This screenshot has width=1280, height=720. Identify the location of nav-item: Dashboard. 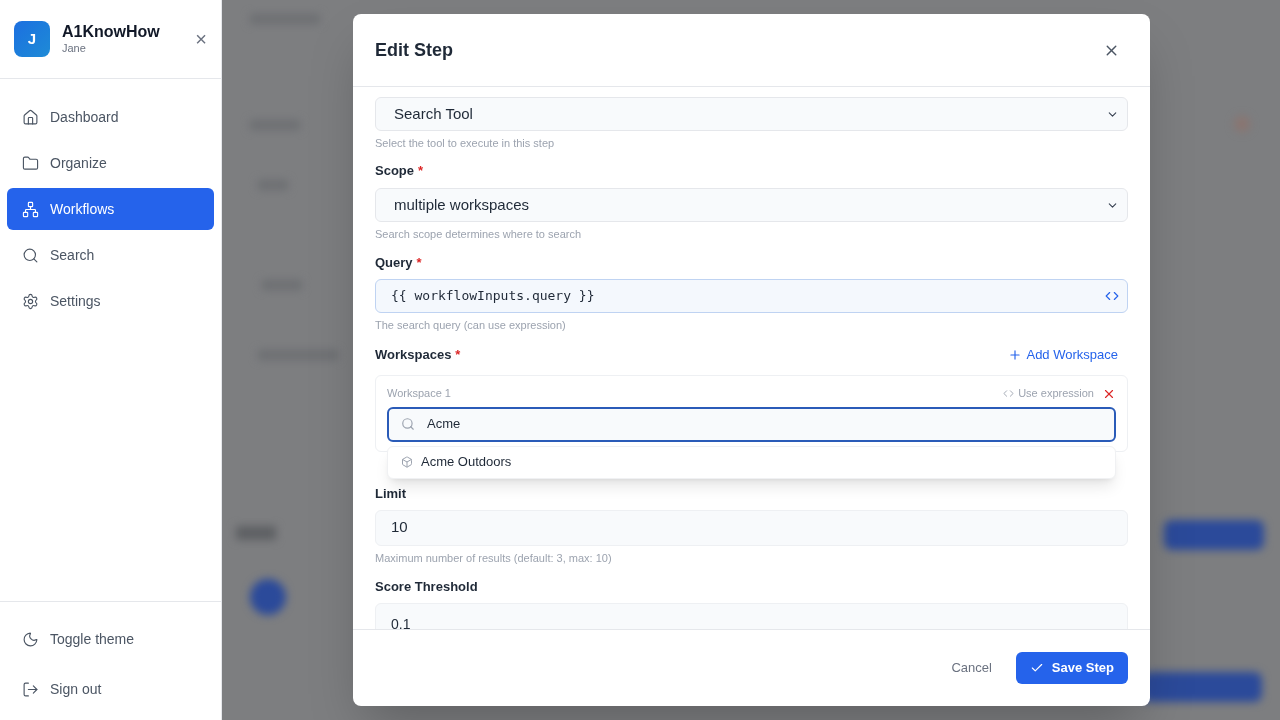
(110, 117).